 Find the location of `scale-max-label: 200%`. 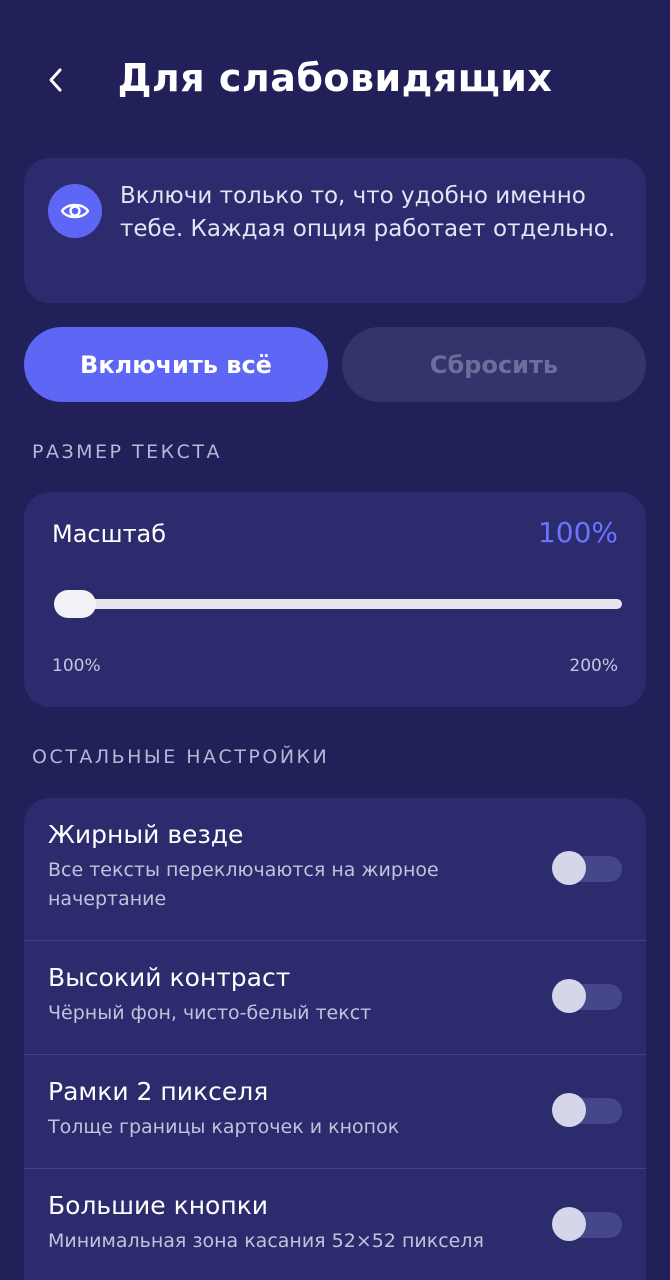

scale-max-label: 200% is located at coordinates (593, 666).